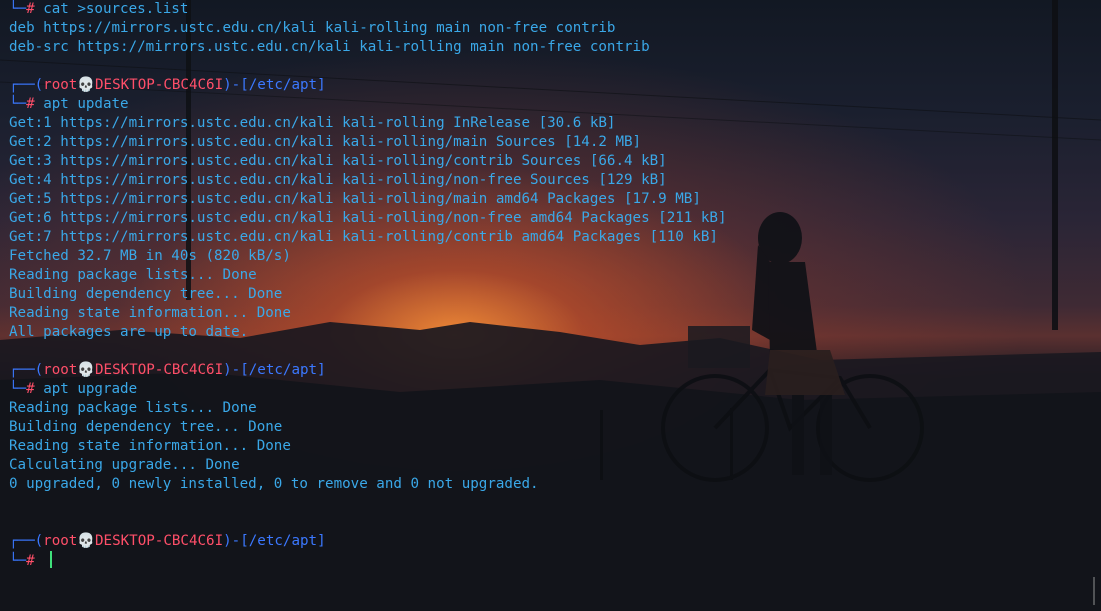  I want to click on text-cursor, so click(51, 559).